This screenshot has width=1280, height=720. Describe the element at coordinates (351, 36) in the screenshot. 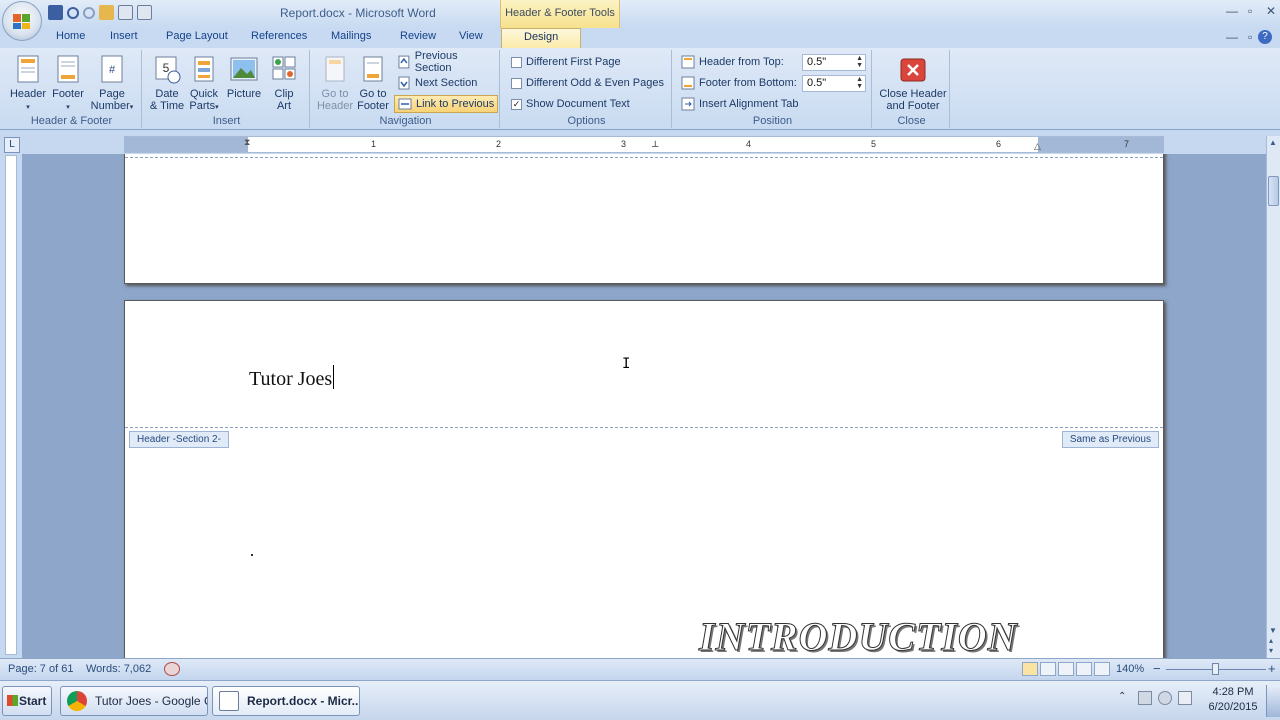

I see `tab-mailings: Mailings` at that location.